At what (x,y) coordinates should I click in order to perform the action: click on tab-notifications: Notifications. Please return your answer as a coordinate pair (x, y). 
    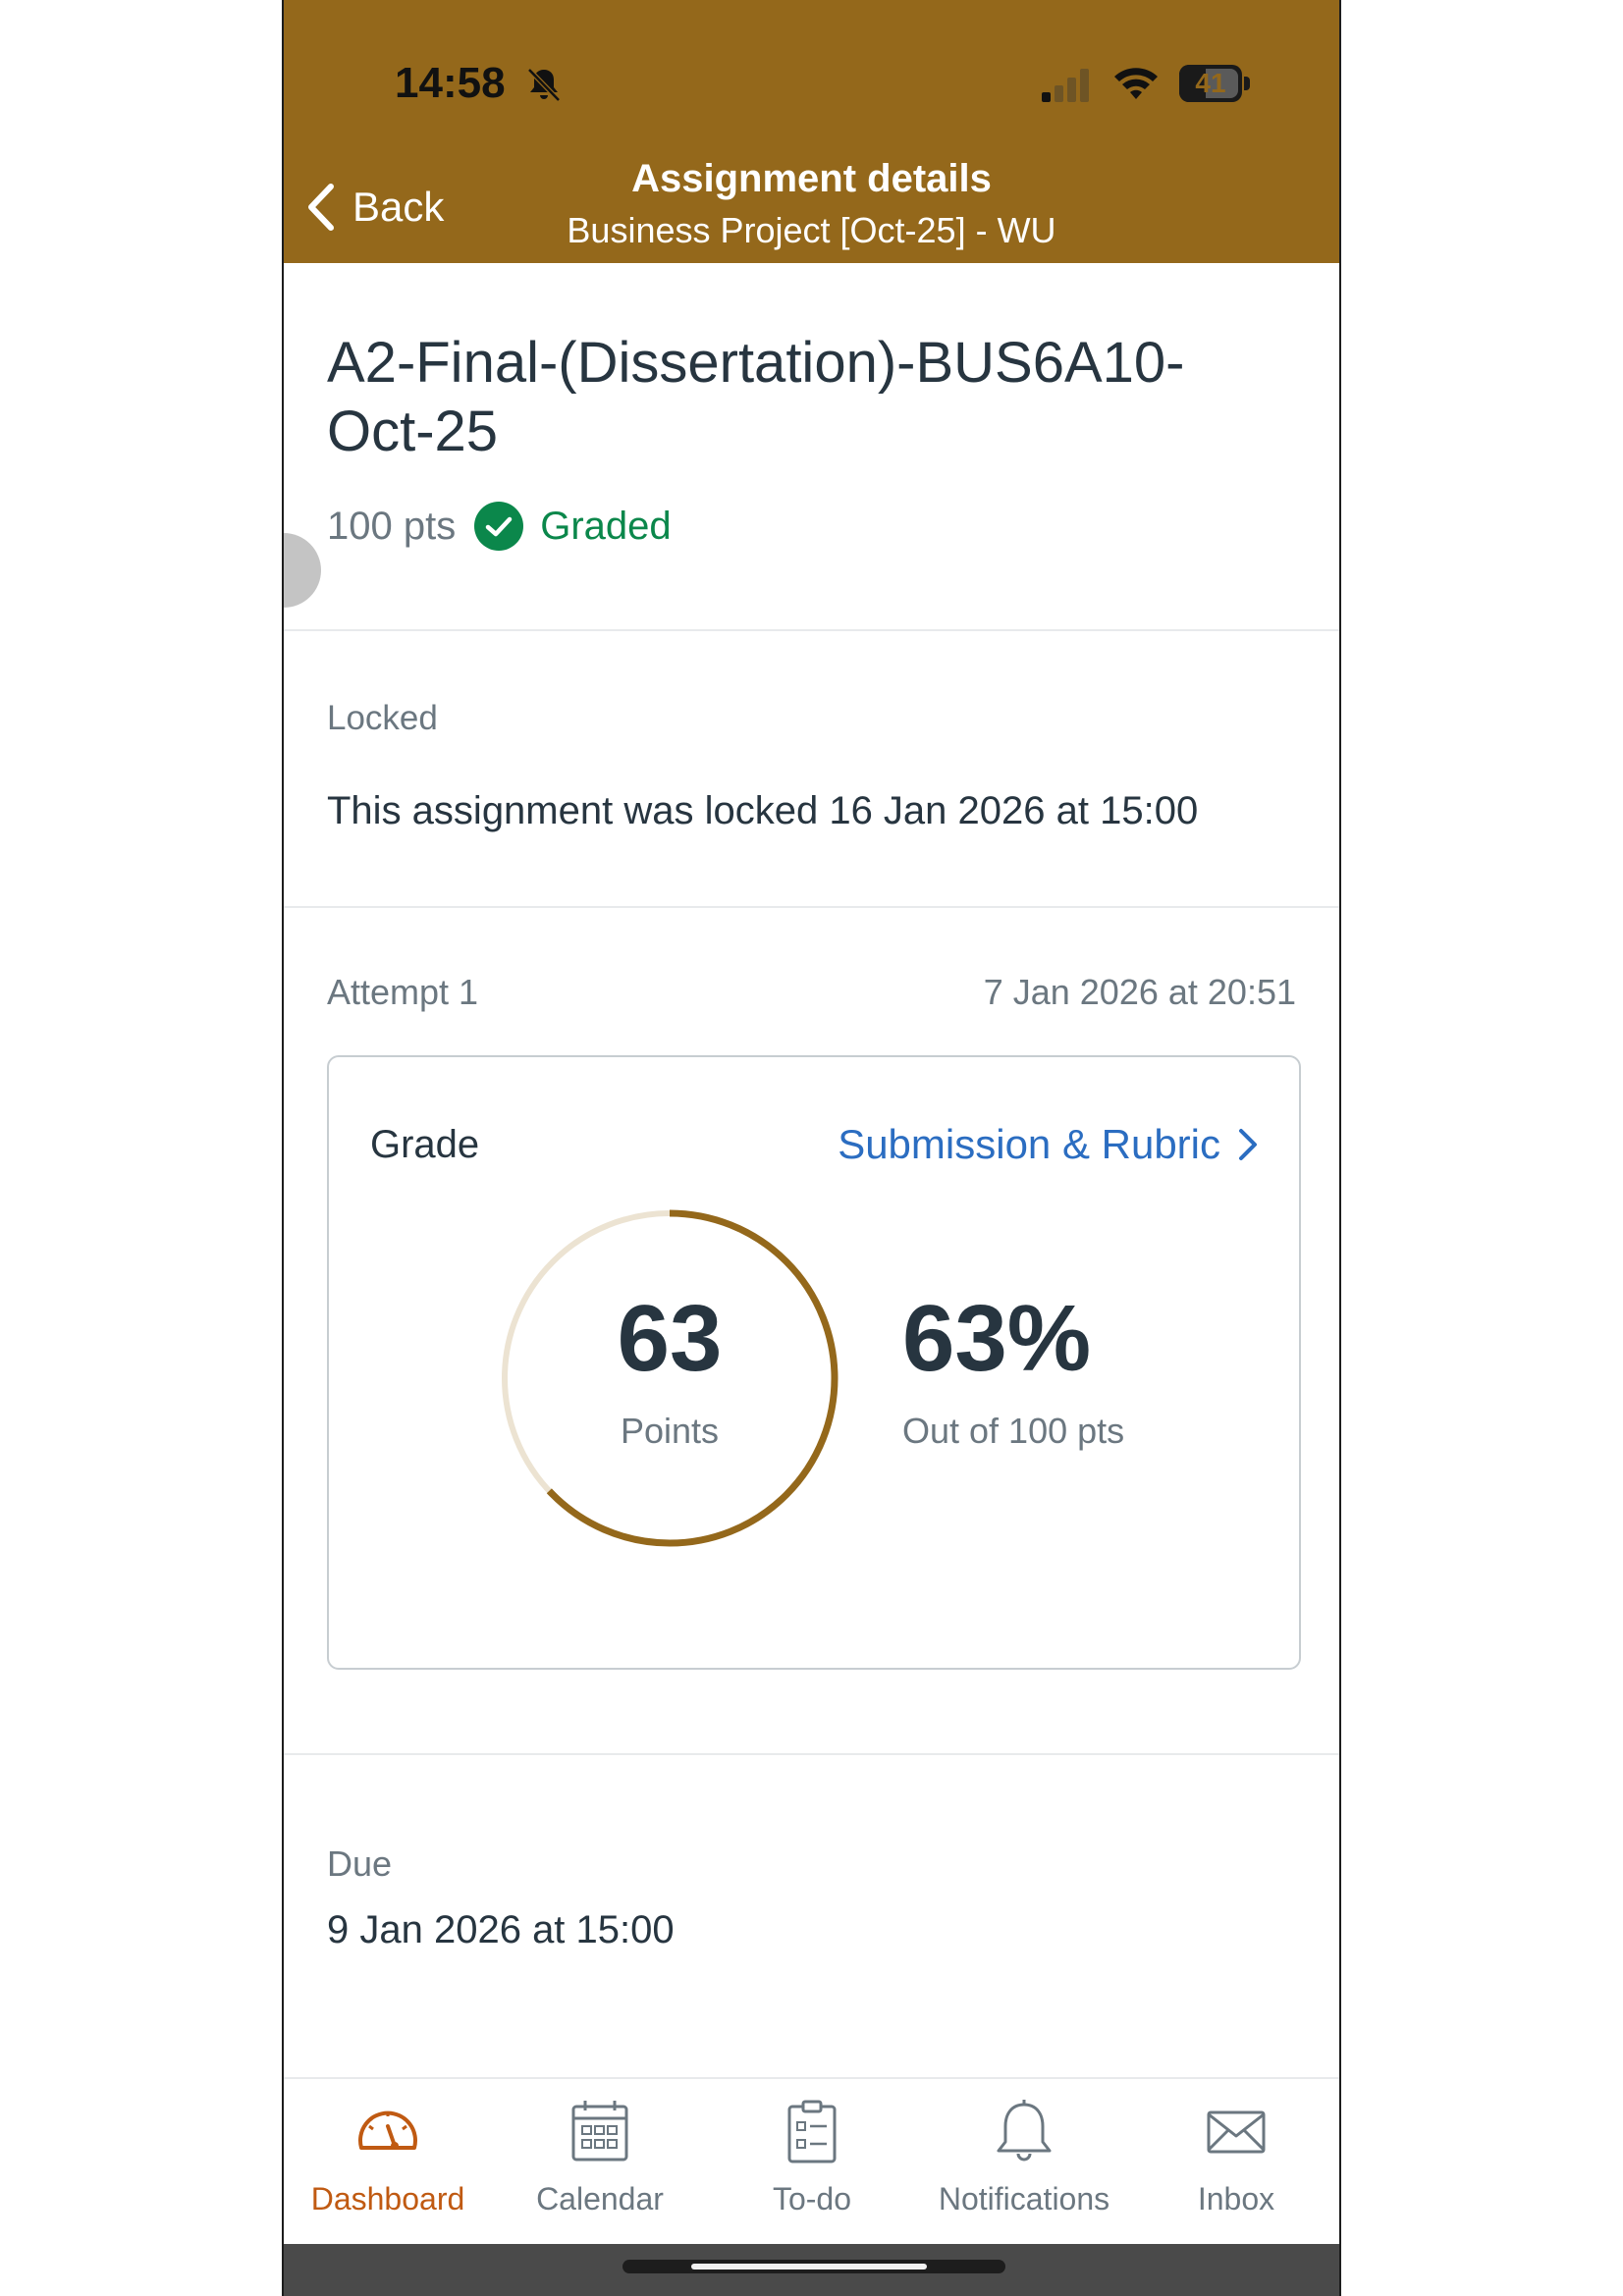
    Looking at the image, I should click on (1024, 2157).